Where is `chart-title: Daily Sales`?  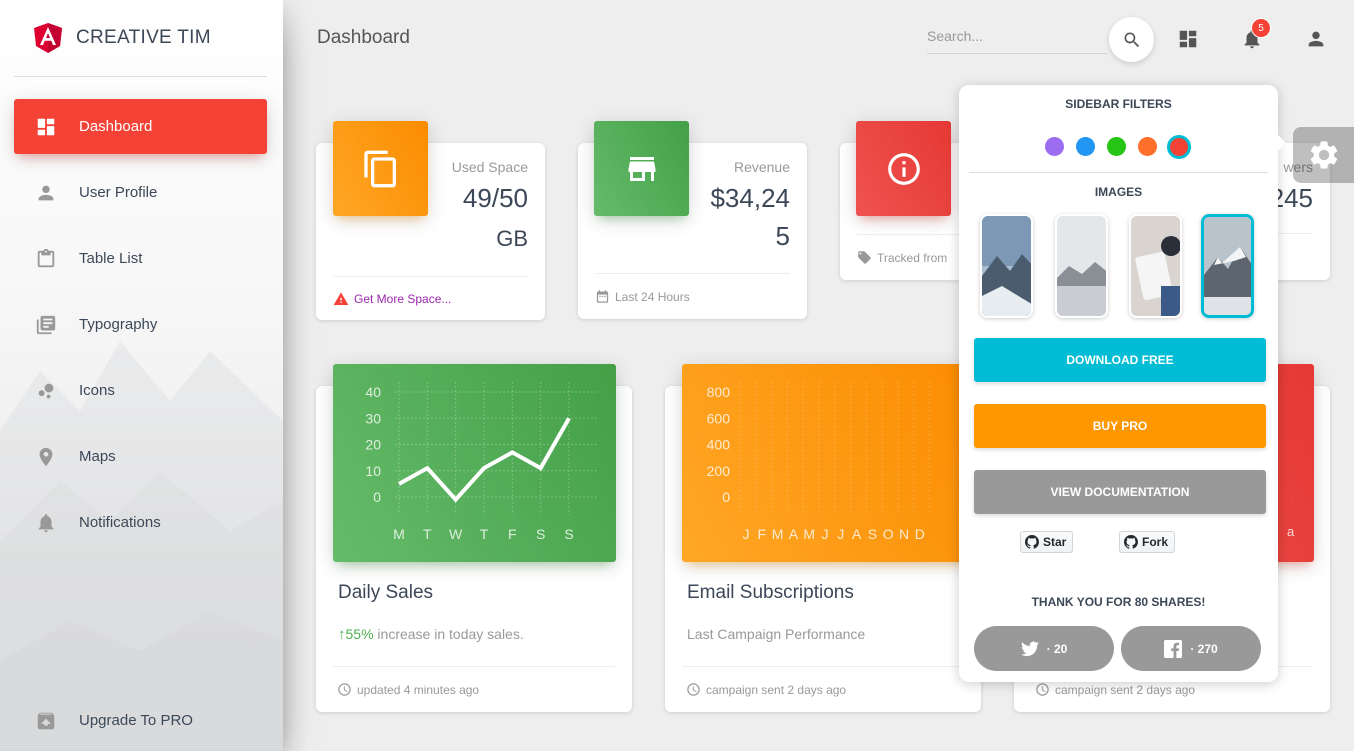 chart-title: Daily Sales is located at coordinates (386, 592).